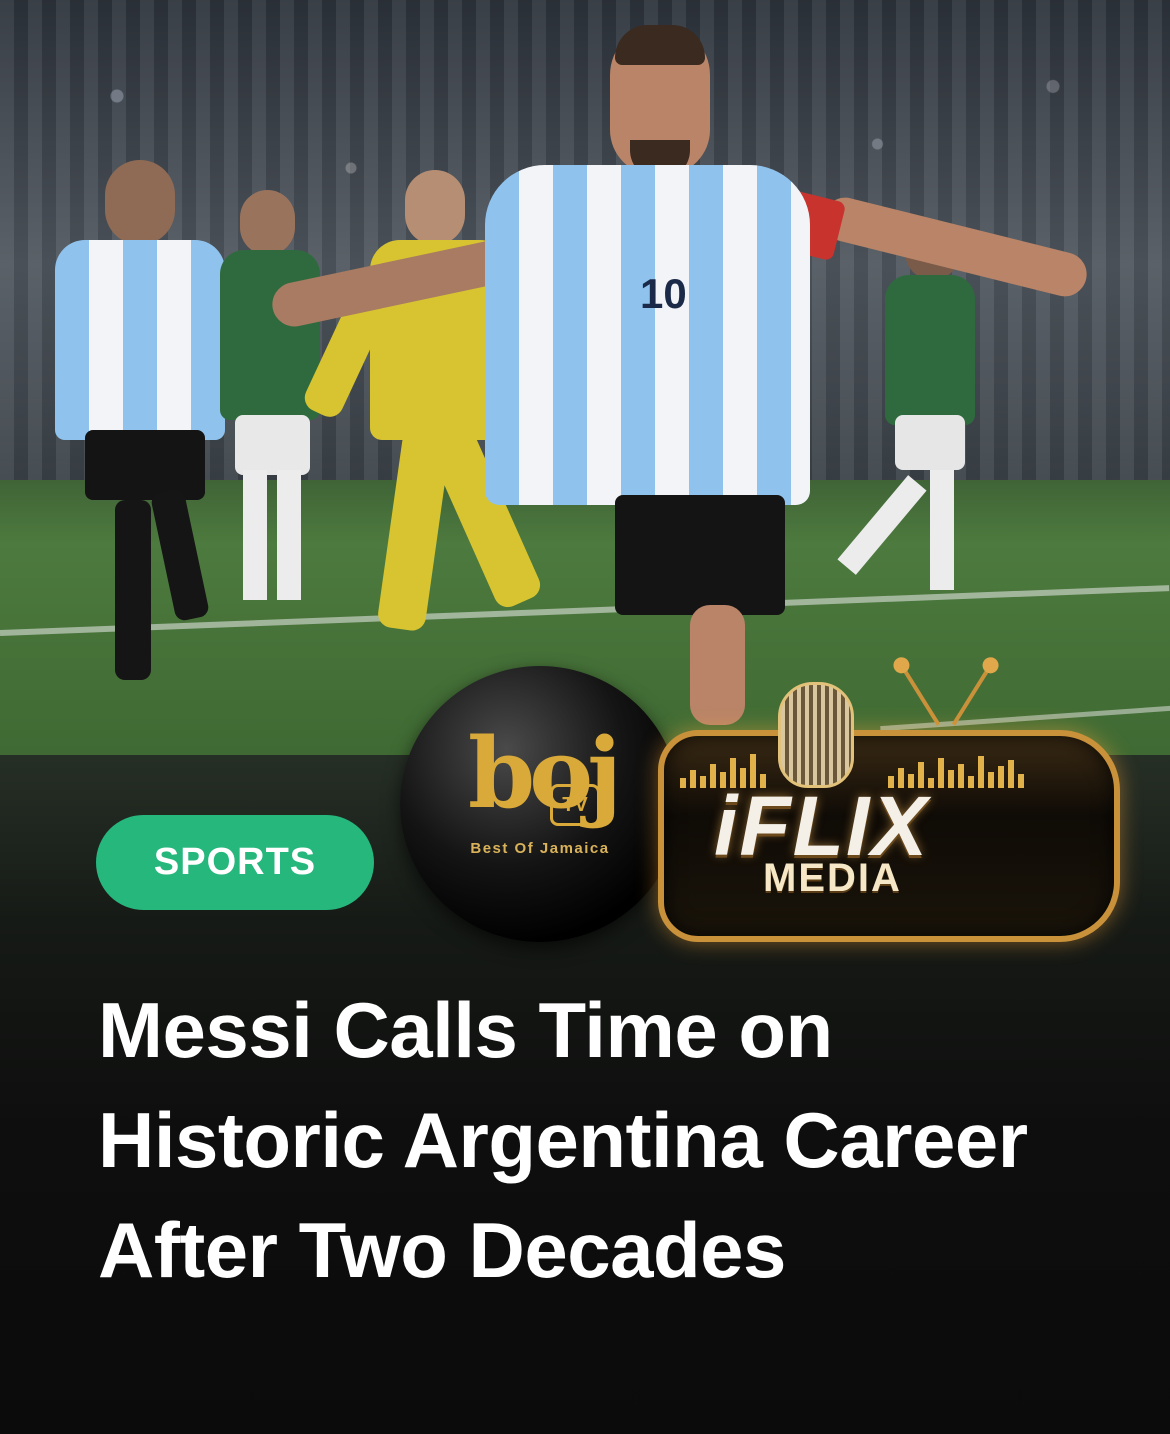 The width and height of the screenshot is (1170, 1434). I want to click on iflix-media-logo: iFLIX MEDIA, so click(889, 807).